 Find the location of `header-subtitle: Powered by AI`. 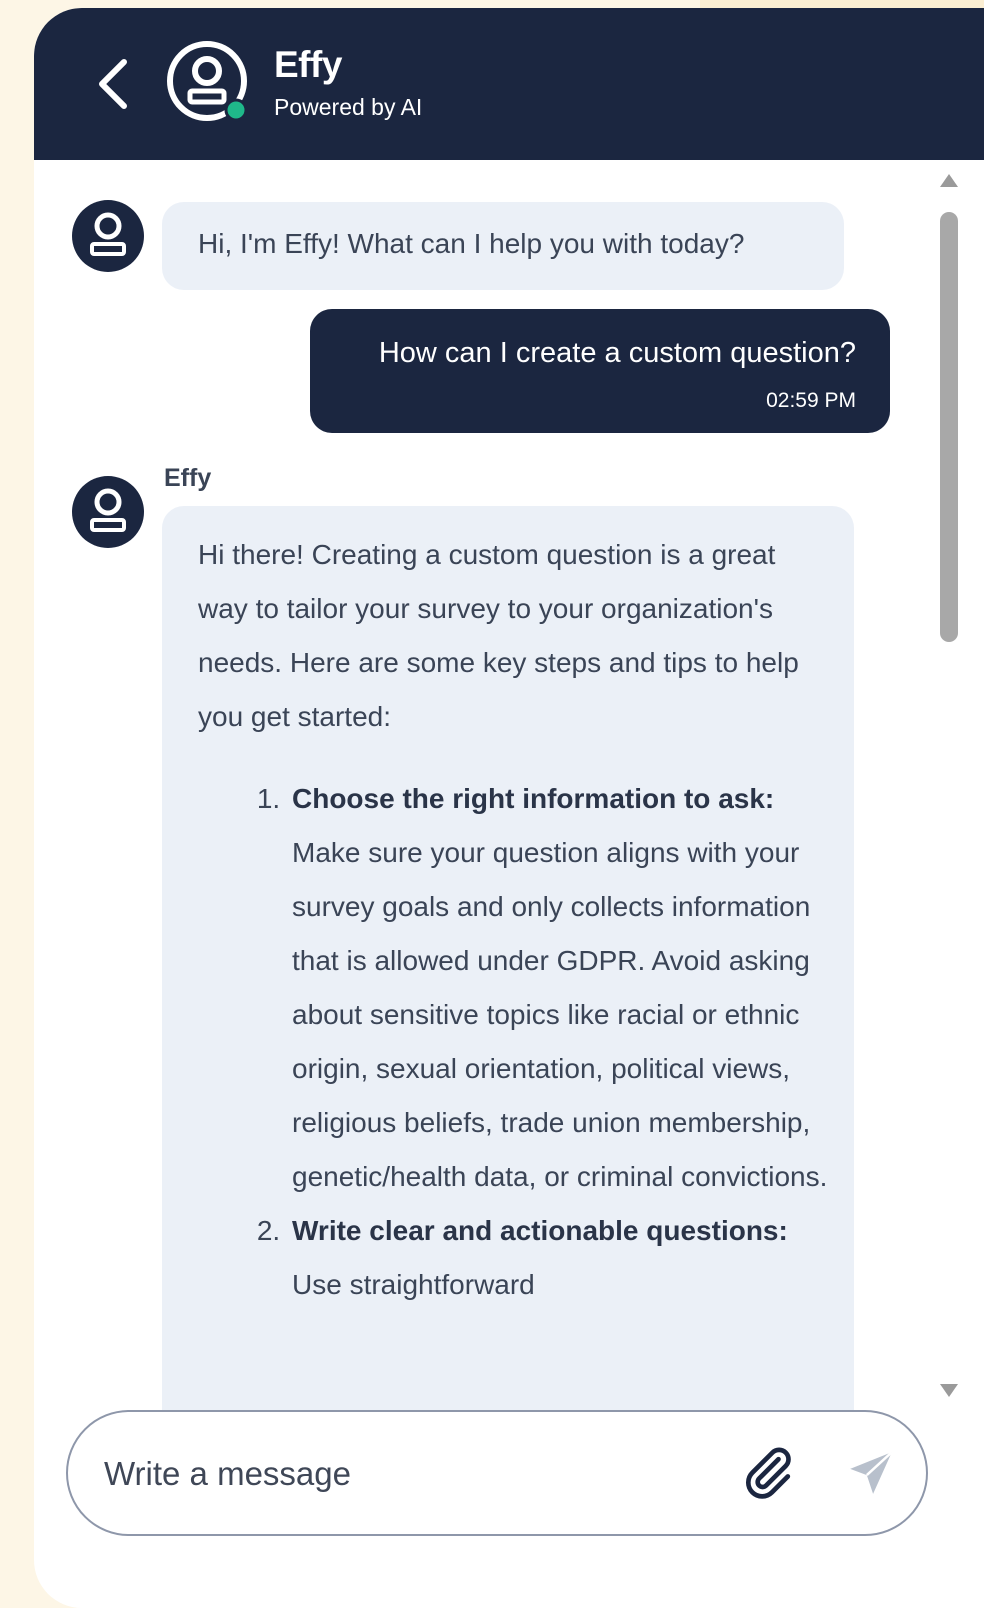

header-subtitle: Powered by AI is located at coordinates (348, 107).